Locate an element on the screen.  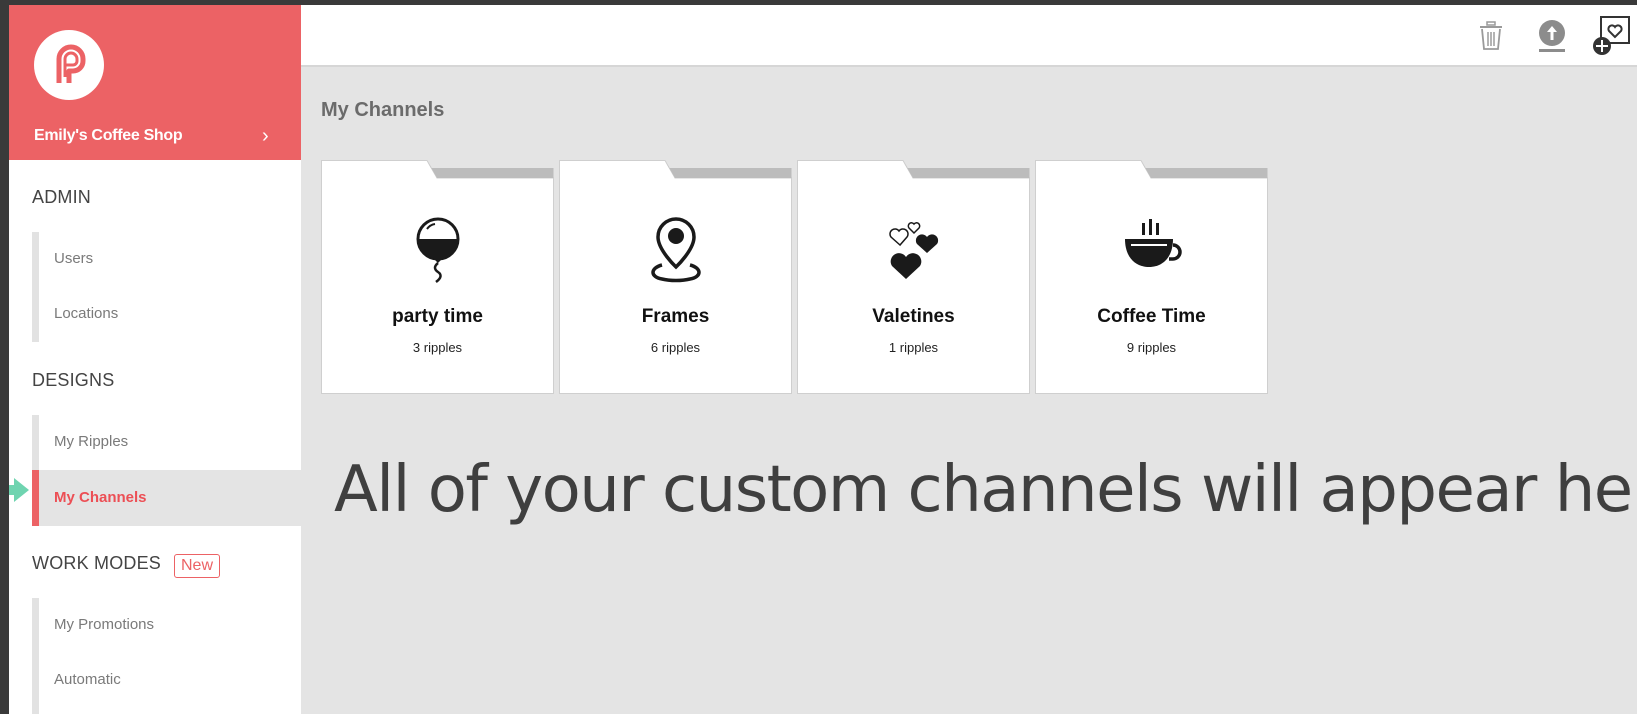
channel-count: 3 ripples is located at coordinates (437, 347).